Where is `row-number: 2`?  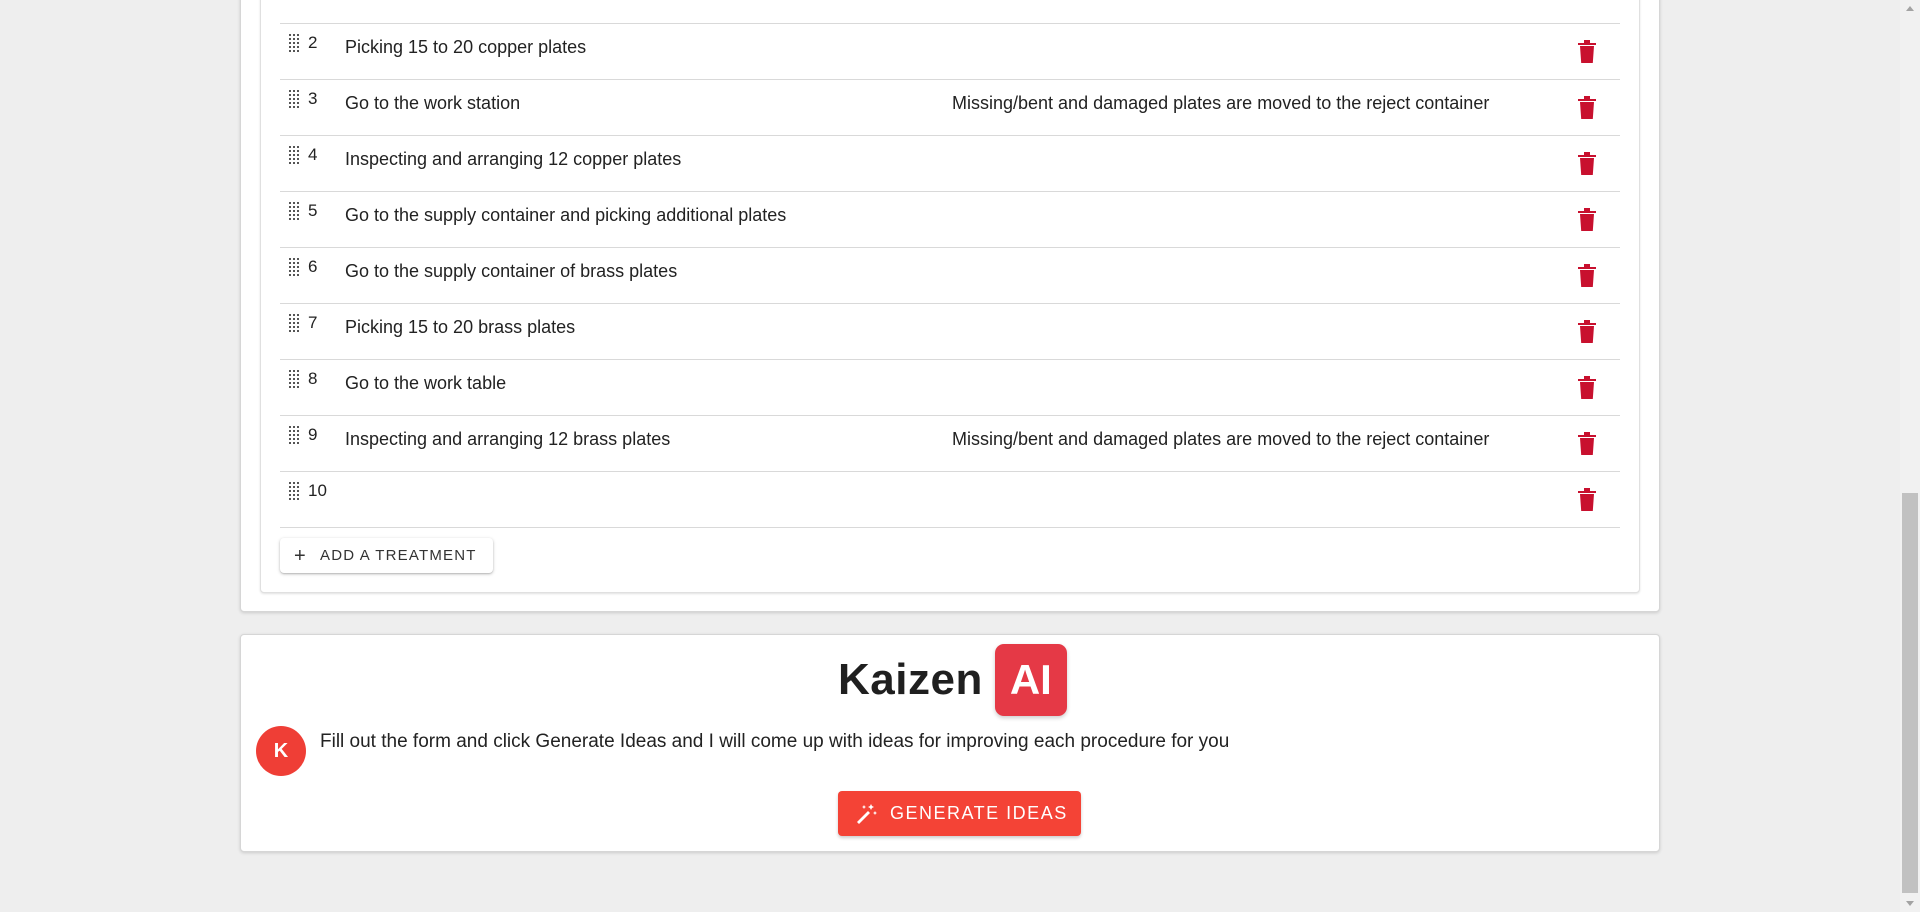
row-number: 2 is located at coordinates (313, 42).